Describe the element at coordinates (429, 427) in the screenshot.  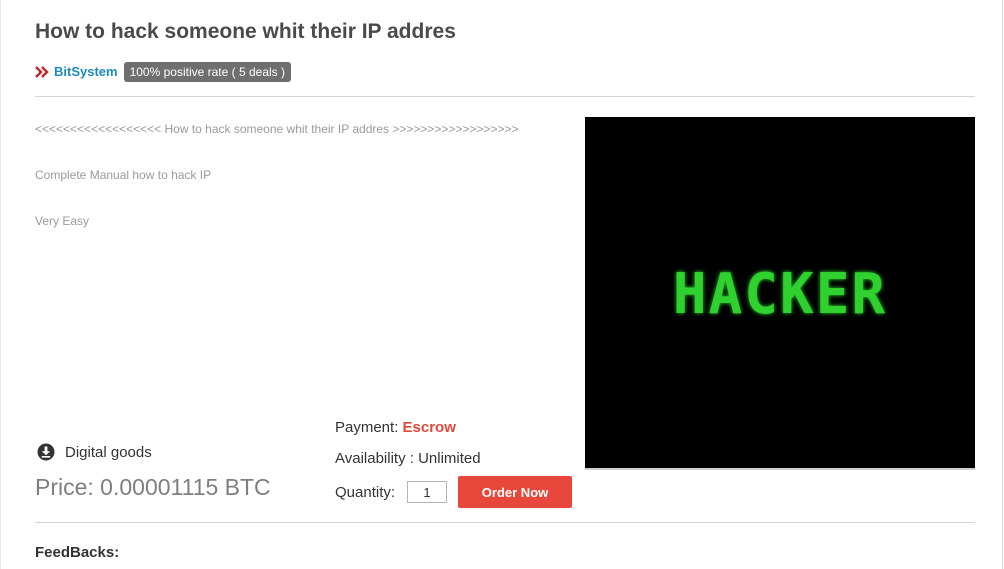
I see `payment-method: Escrow` at that location.